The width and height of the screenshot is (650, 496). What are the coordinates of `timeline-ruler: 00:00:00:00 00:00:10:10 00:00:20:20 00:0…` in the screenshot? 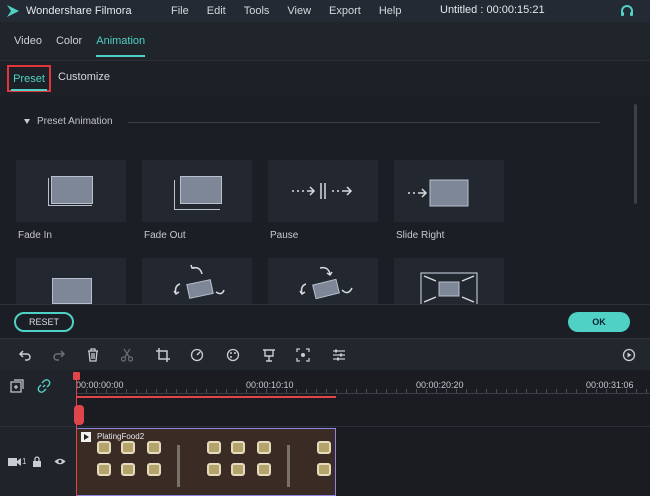 It's located at (363, 385).